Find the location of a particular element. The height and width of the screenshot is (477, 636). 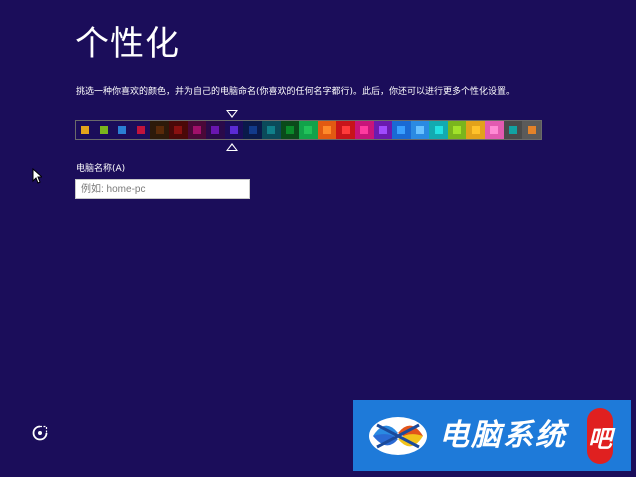

color-palette is located at coordinates (308, 130).